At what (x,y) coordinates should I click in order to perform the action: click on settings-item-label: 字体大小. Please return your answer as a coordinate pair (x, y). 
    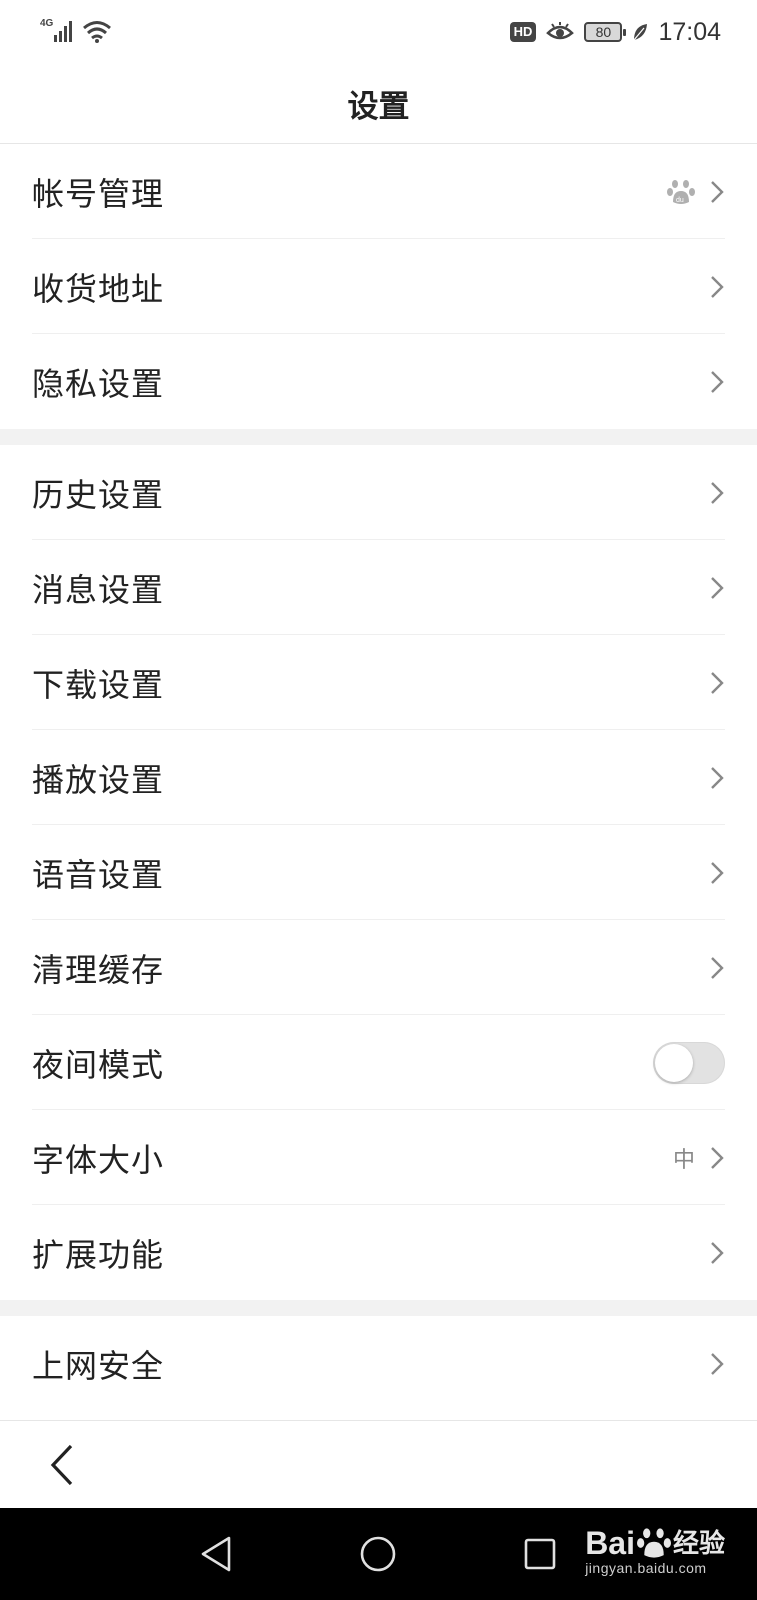
    Looking at the image, I should click on (98, 1159).